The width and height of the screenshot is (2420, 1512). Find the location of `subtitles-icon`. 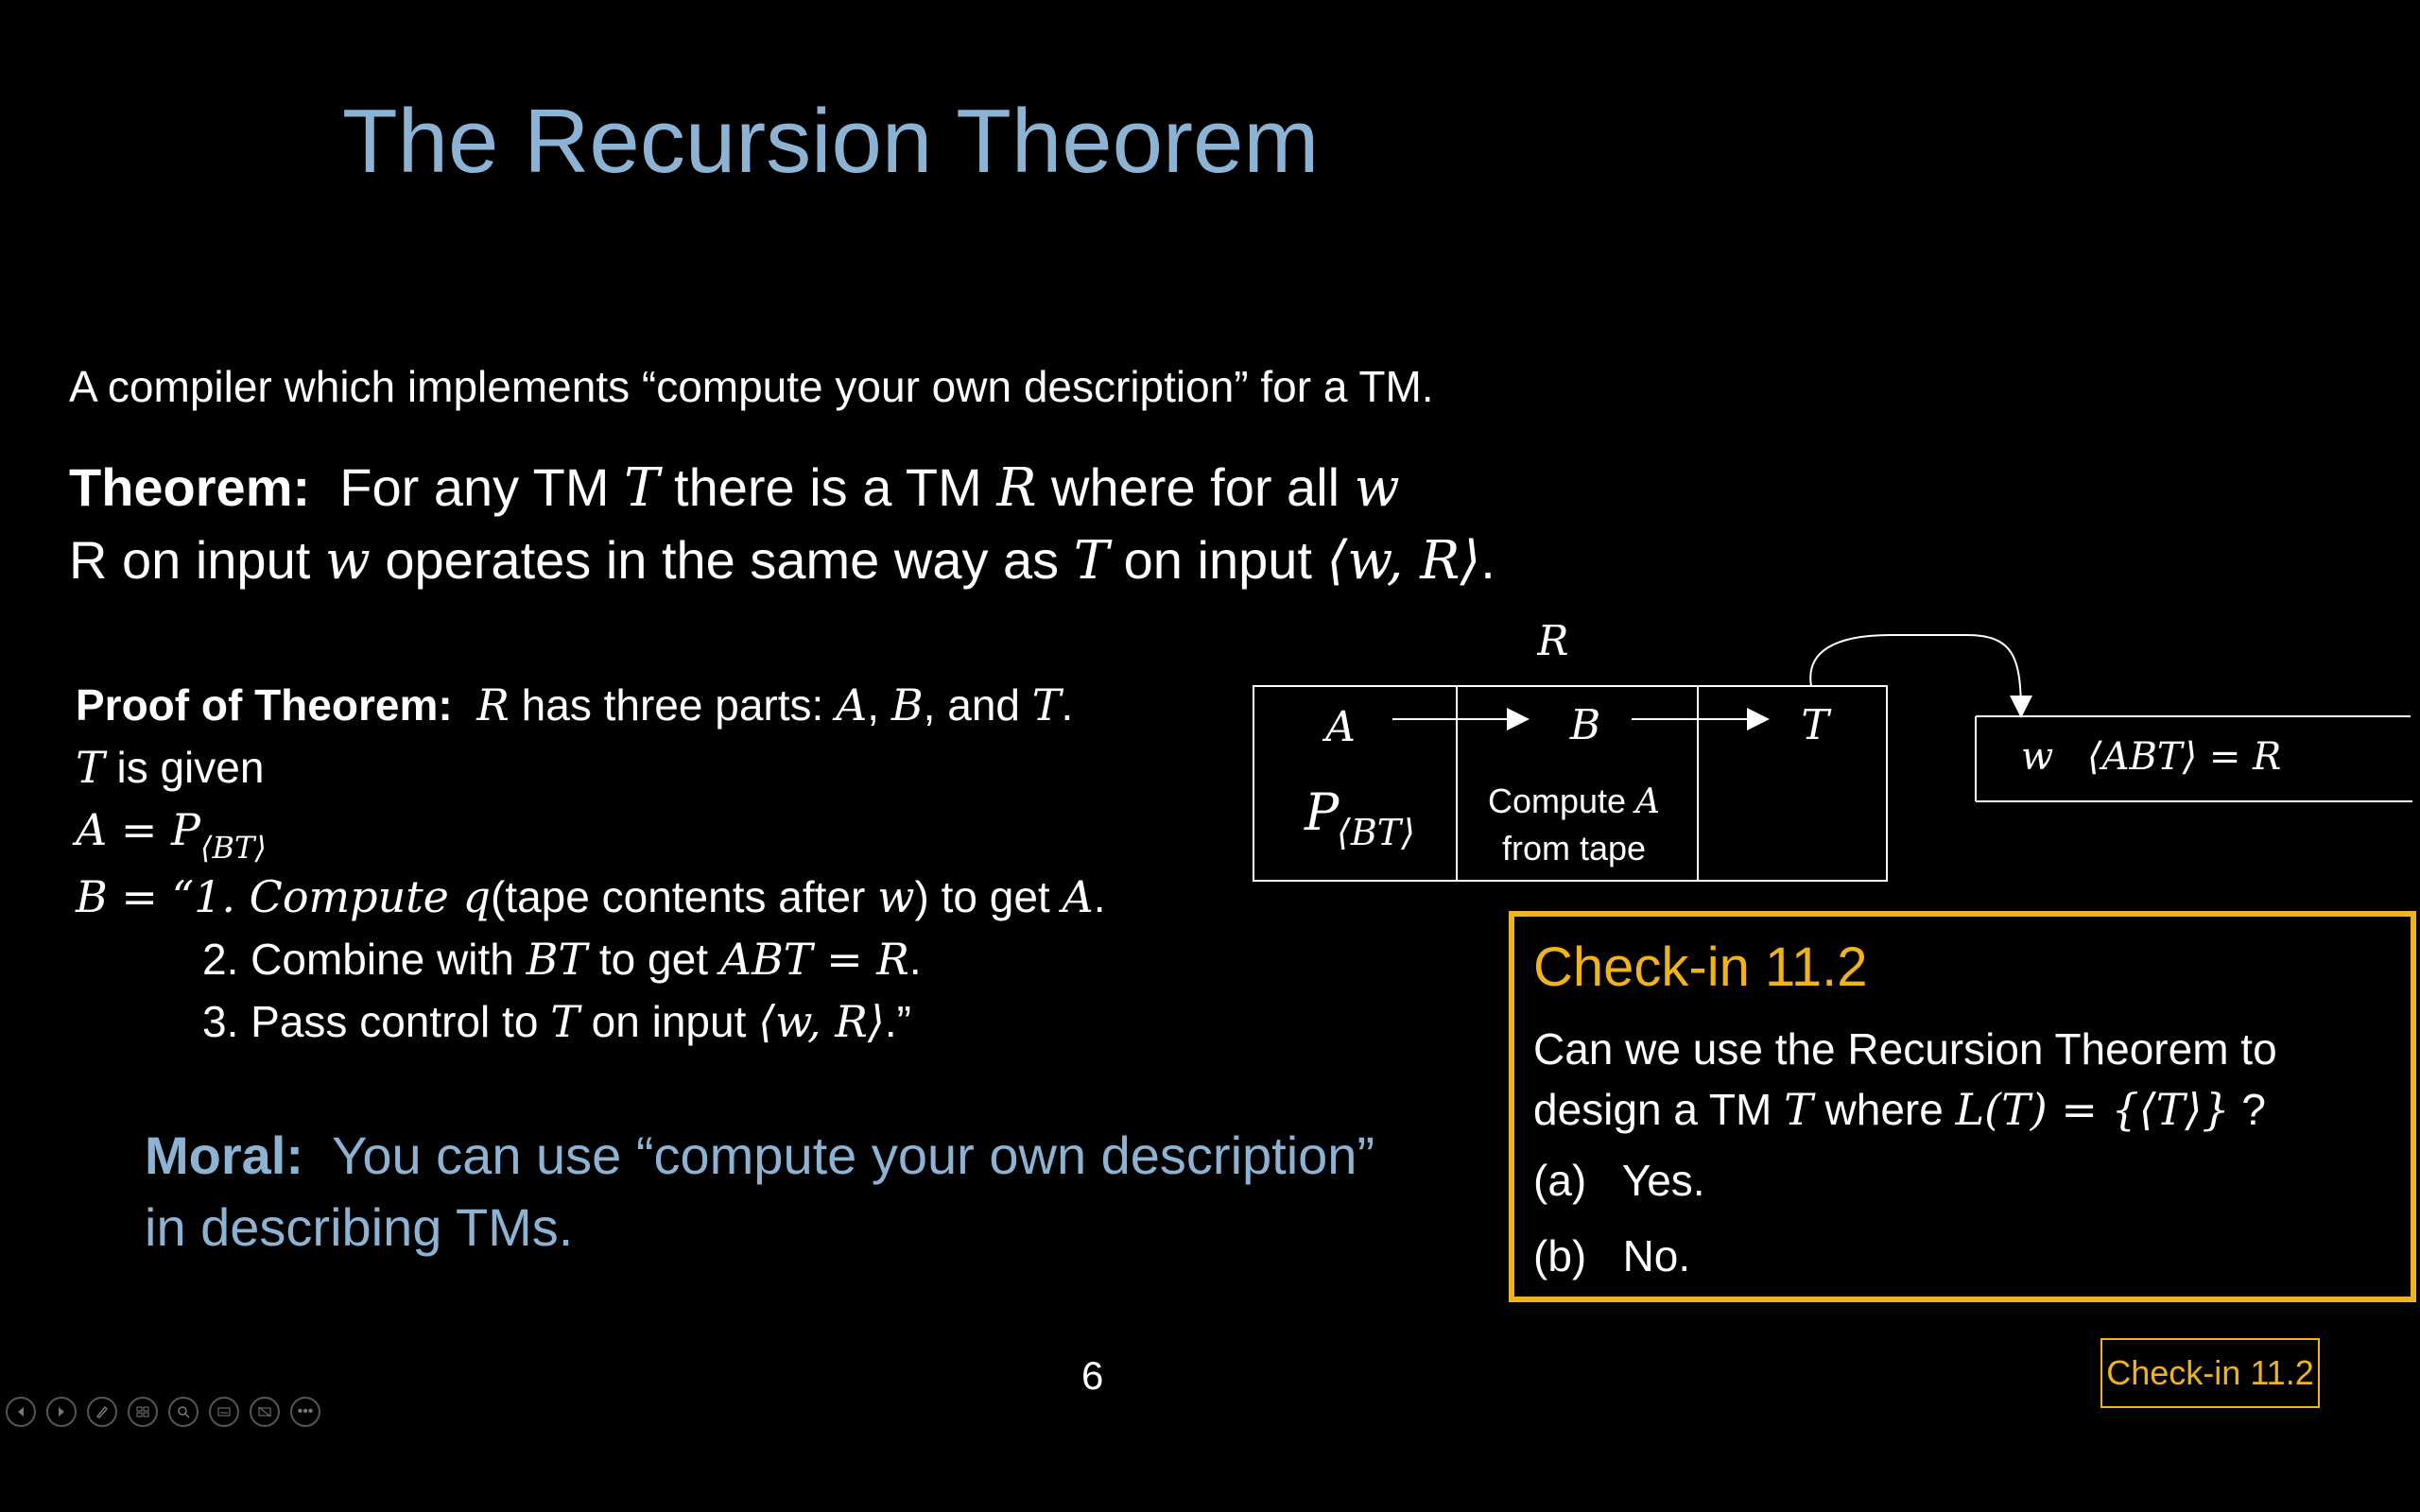

subtitles-icon is located at coordinates (224, 1412).